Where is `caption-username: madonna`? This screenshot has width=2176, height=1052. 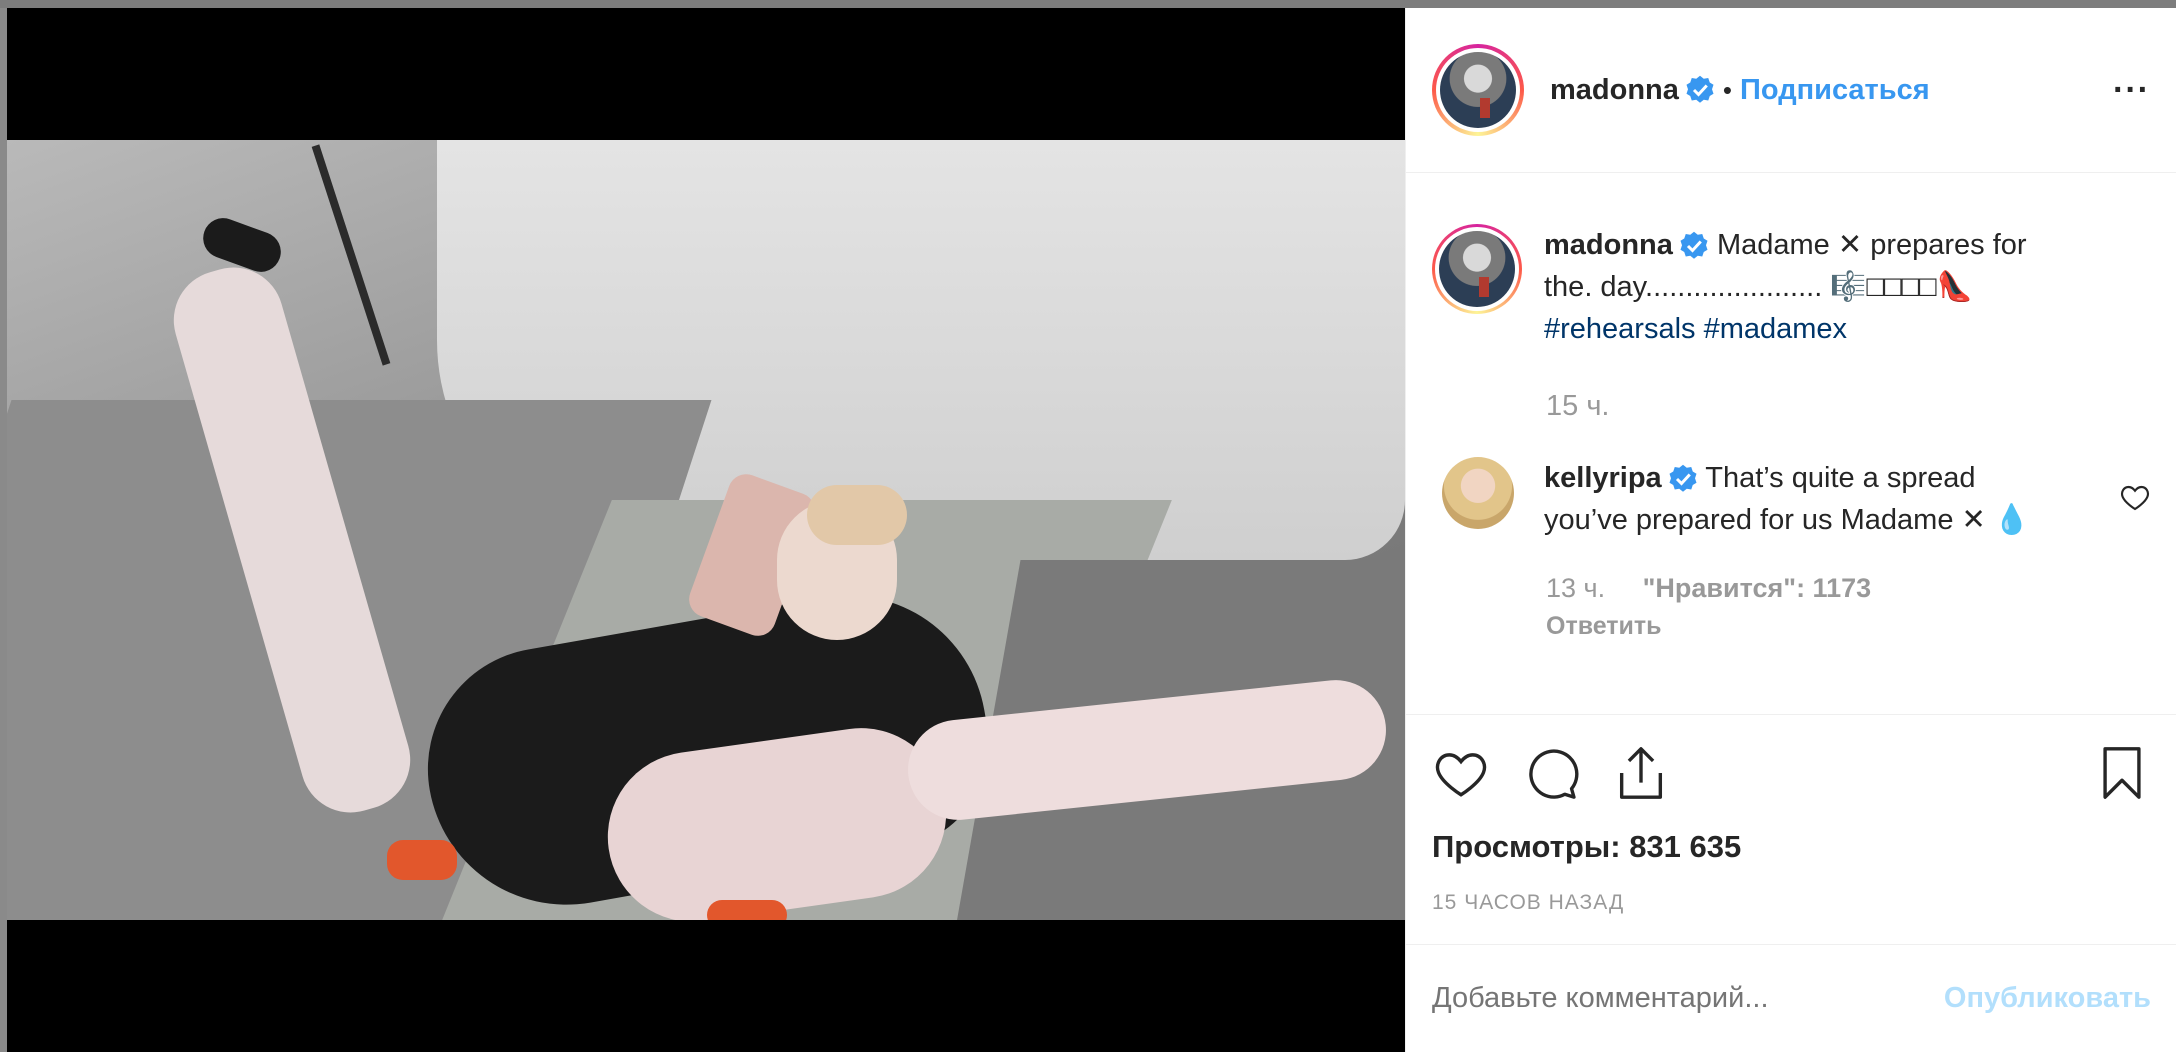
caption-username: madonna is located at coordinates (1608, 245).